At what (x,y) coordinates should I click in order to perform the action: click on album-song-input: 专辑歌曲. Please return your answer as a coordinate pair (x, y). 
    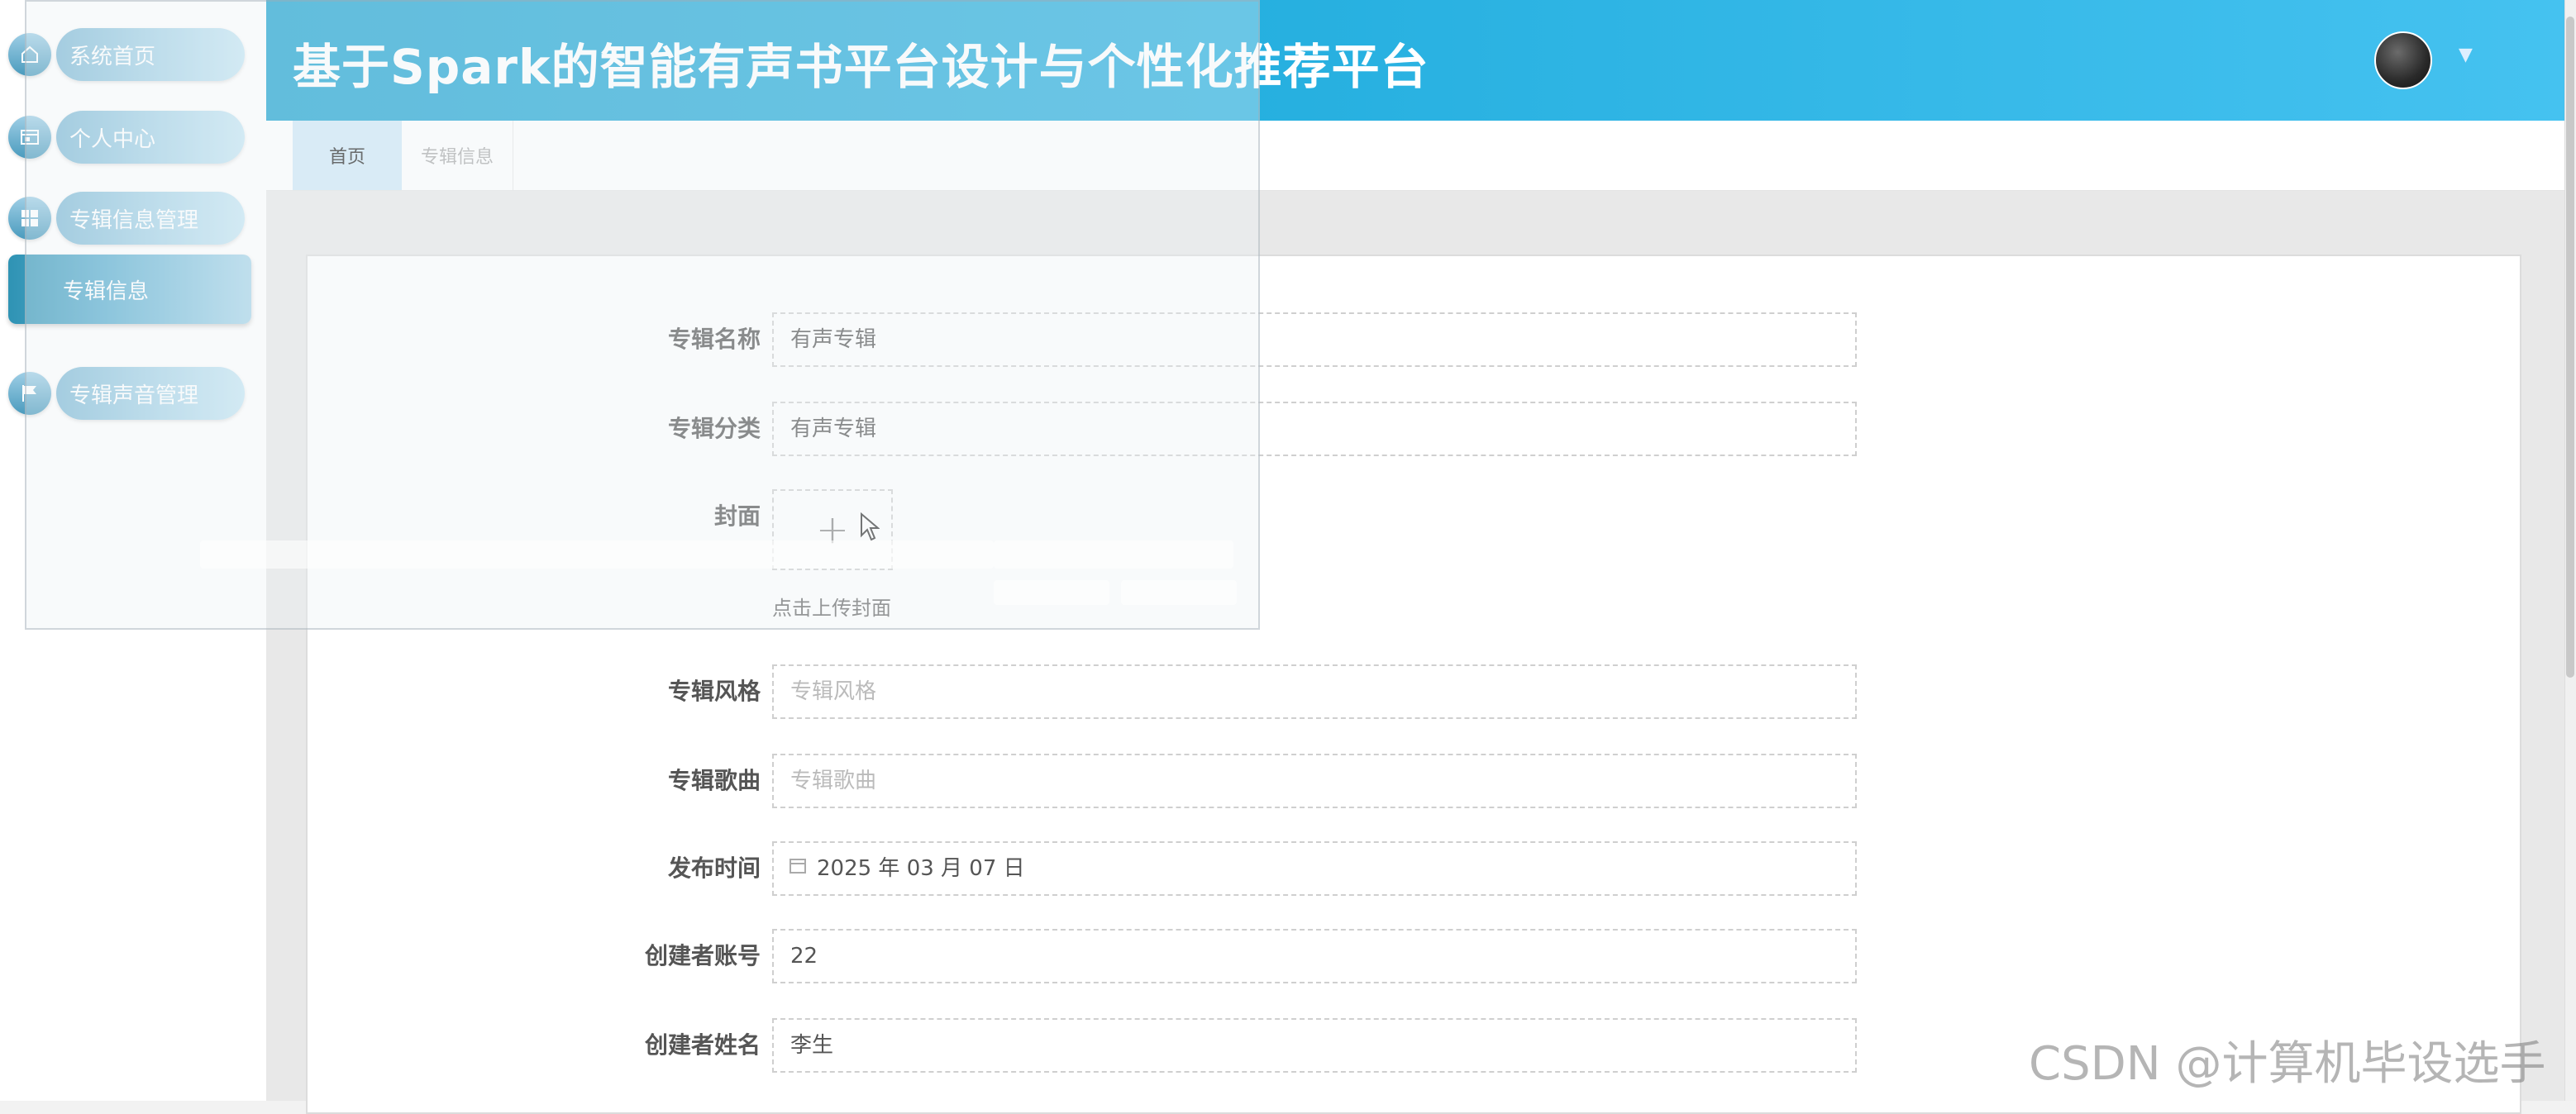
    Looking at the image, I should click on (1314, 781).